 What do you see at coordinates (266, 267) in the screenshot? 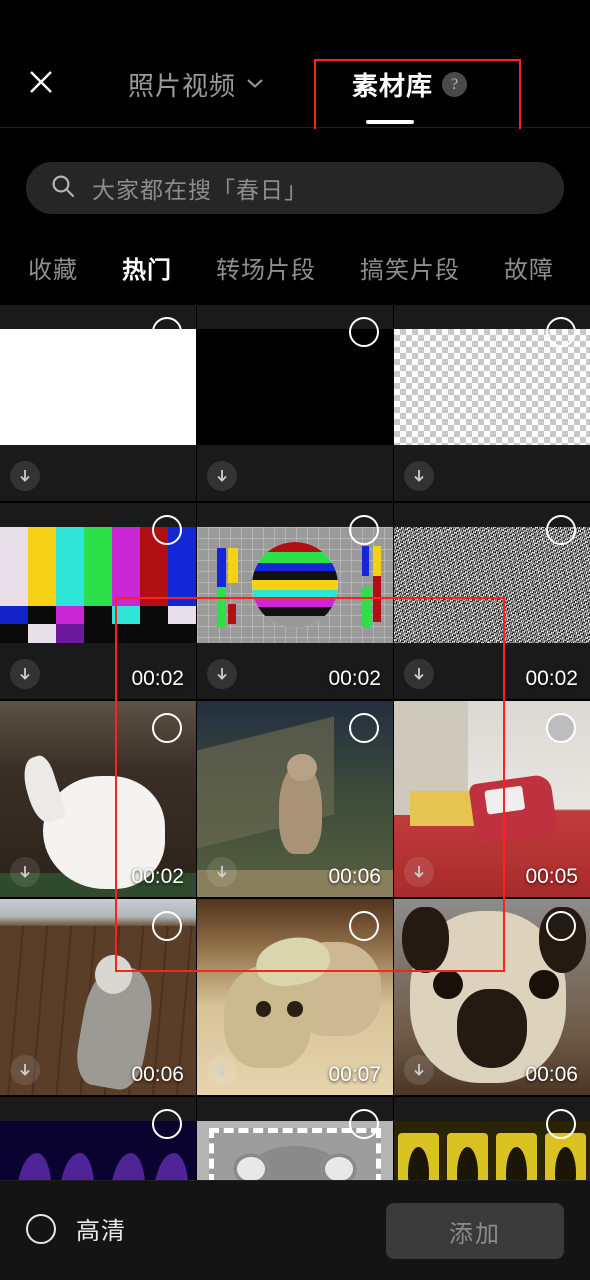
I see `category-tab-2: 转场片段` at bounding box center [266, 267].